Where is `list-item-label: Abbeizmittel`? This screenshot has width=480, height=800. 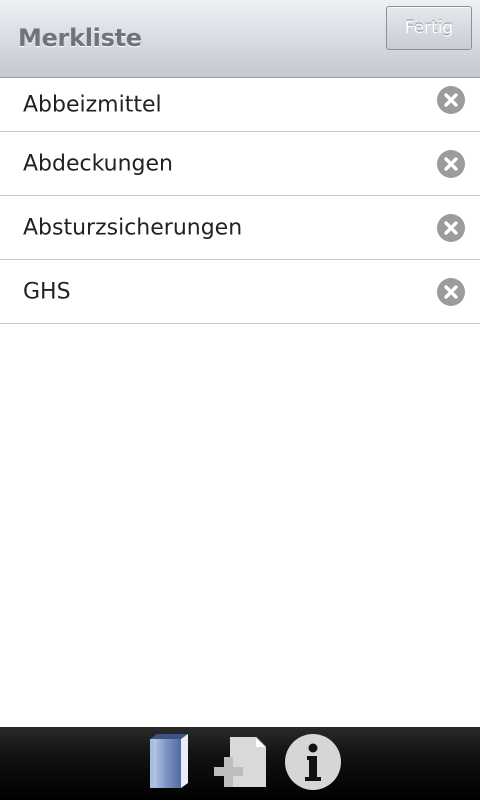 list-item-label: Abbeizmittel is located at coordinates (92, 104).